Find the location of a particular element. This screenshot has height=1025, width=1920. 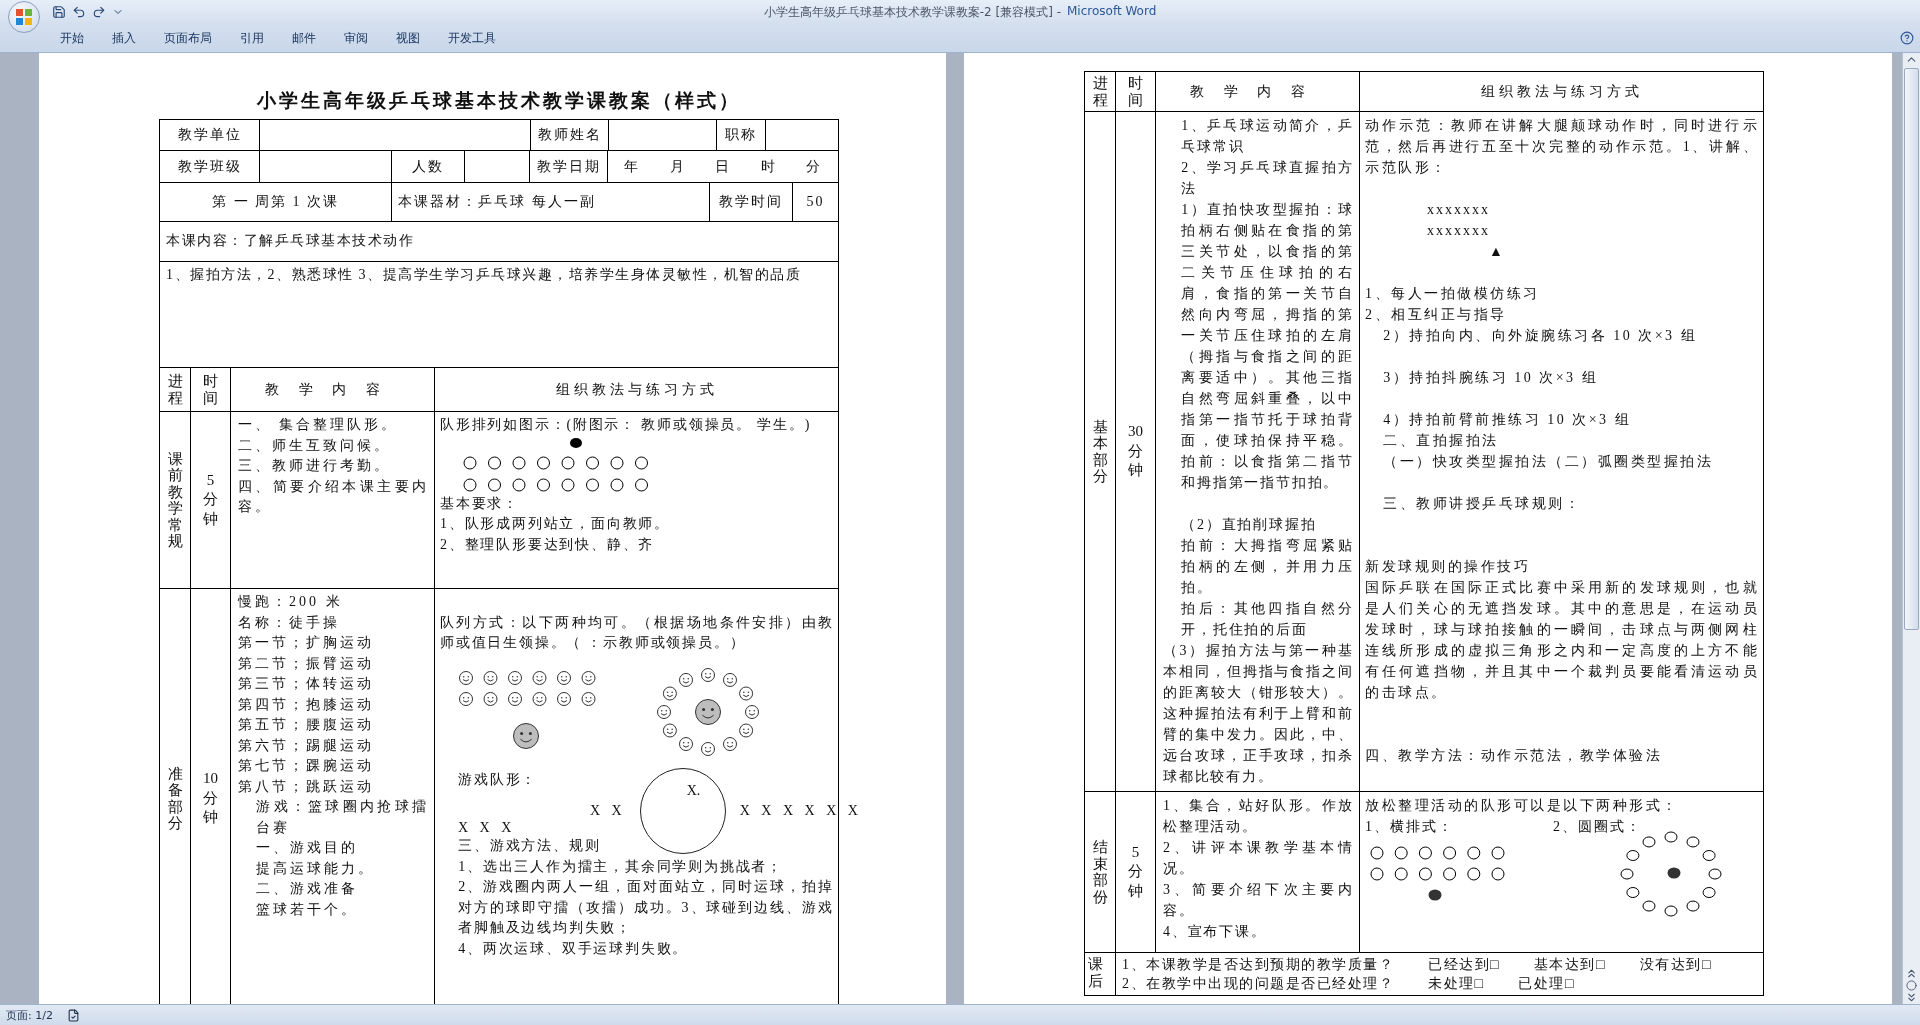

cell-text: 4）持拍前臂前推练习 10 次×3 组 is located at coordinates (1507, 420).